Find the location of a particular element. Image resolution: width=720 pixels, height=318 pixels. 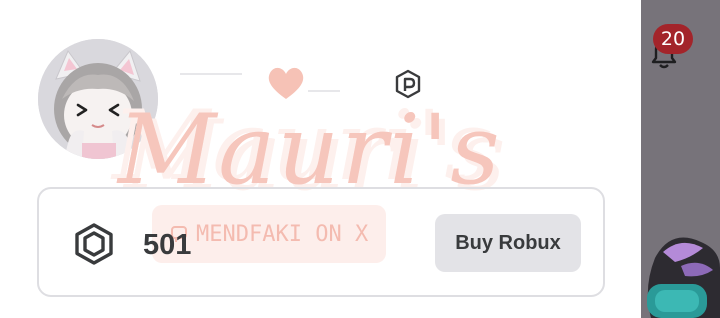

robux-balance-value: 501 is located at coordinates (167, 245).